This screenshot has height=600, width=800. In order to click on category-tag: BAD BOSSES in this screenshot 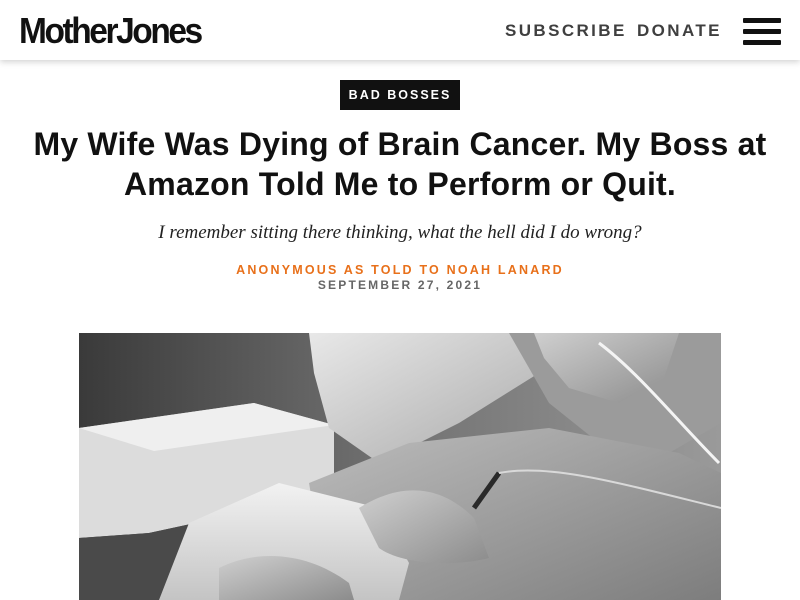, I will do `click(400, 95)`.